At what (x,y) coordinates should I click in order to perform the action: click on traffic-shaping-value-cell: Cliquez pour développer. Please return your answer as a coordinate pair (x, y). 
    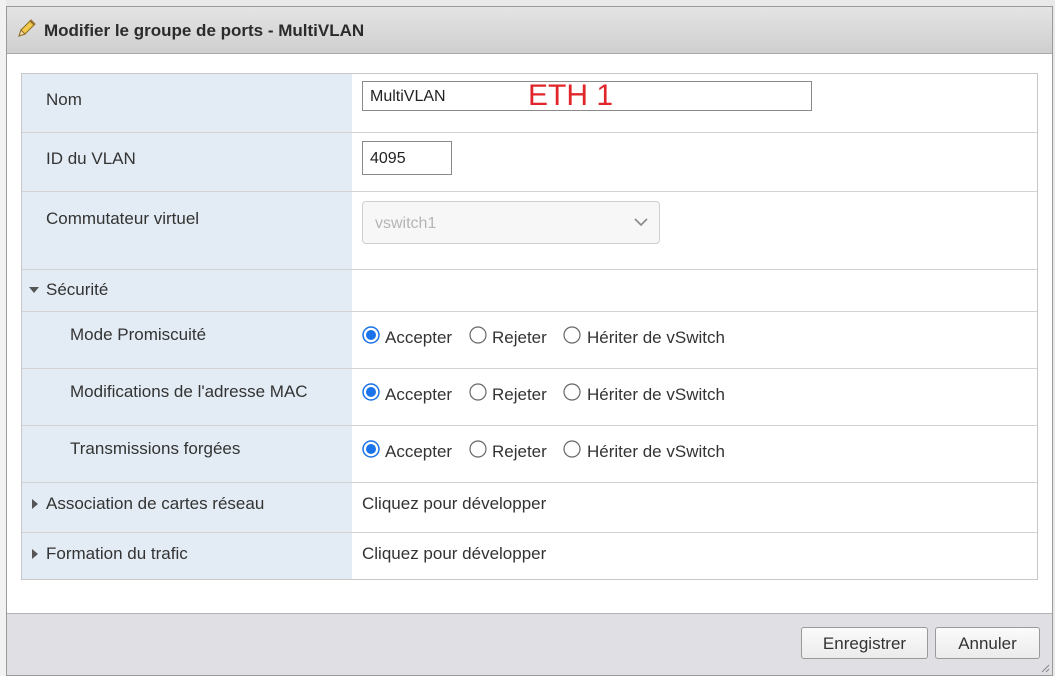
    Looking at the image, I should click on (694, 556).